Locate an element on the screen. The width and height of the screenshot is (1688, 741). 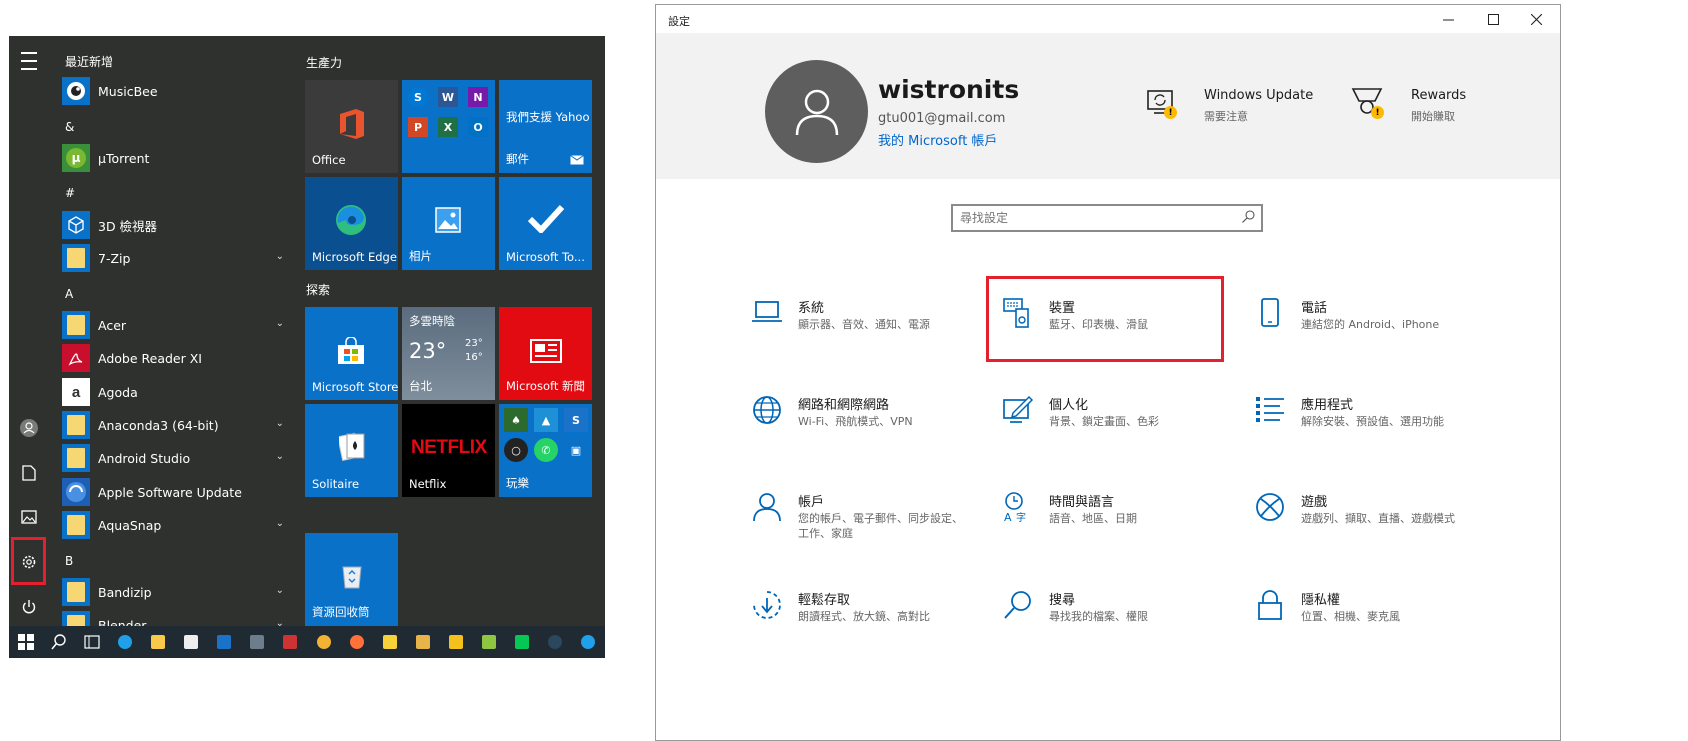
tile-office-apps: S W N P X O is located at coordinates (448, 126).